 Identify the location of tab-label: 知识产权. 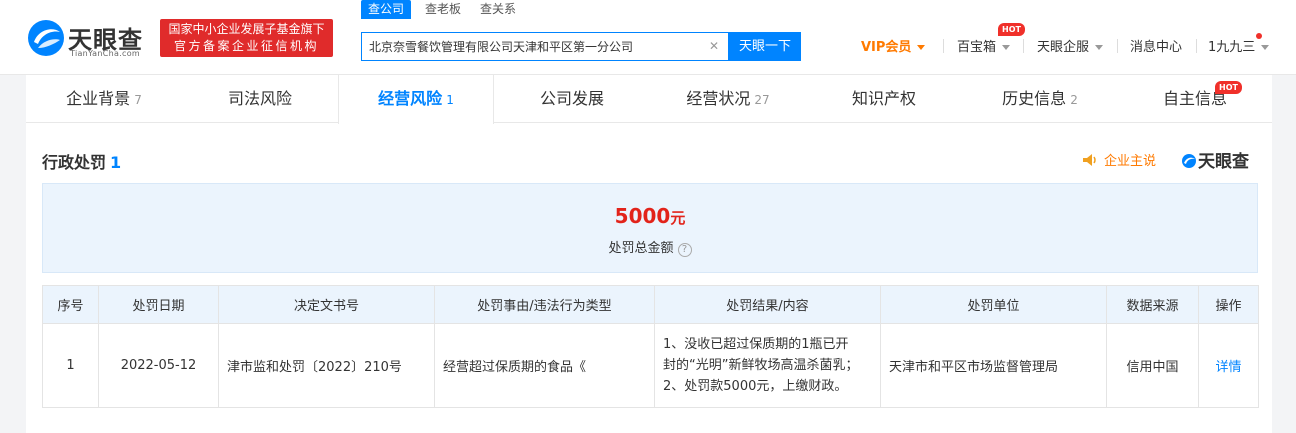
(883, 98).